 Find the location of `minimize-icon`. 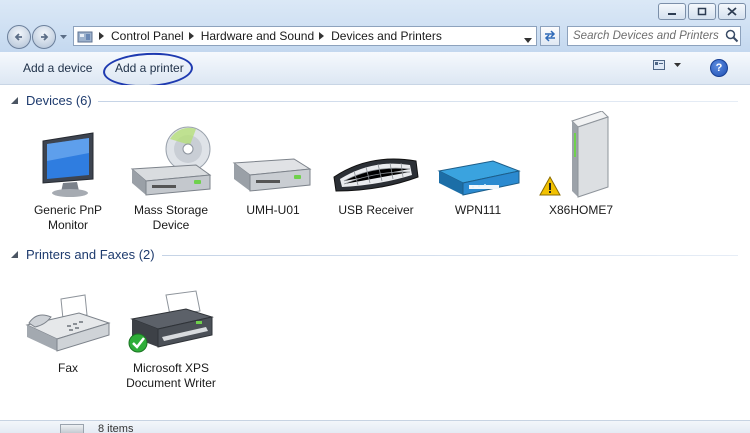

minimize-icon is located at coordinates (672, 13).